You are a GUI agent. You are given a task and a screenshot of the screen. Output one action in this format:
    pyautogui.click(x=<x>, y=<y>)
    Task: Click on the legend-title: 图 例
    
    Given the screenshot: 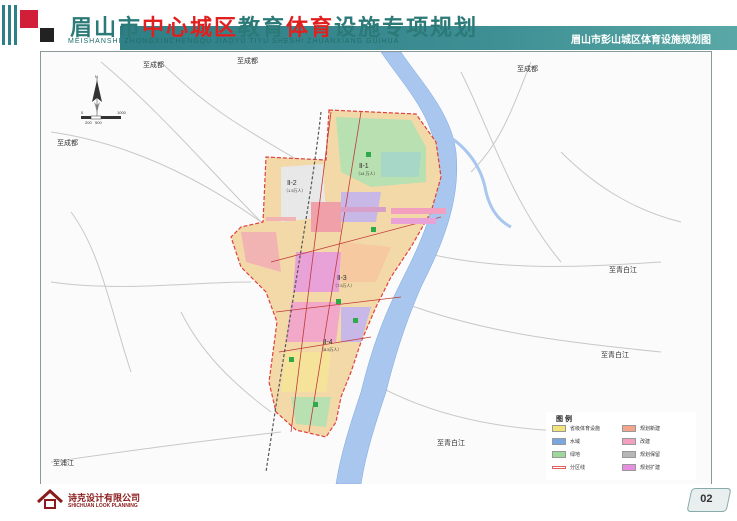 What is the action you would take?
    pyautogui.click(x=564, y=419)
    